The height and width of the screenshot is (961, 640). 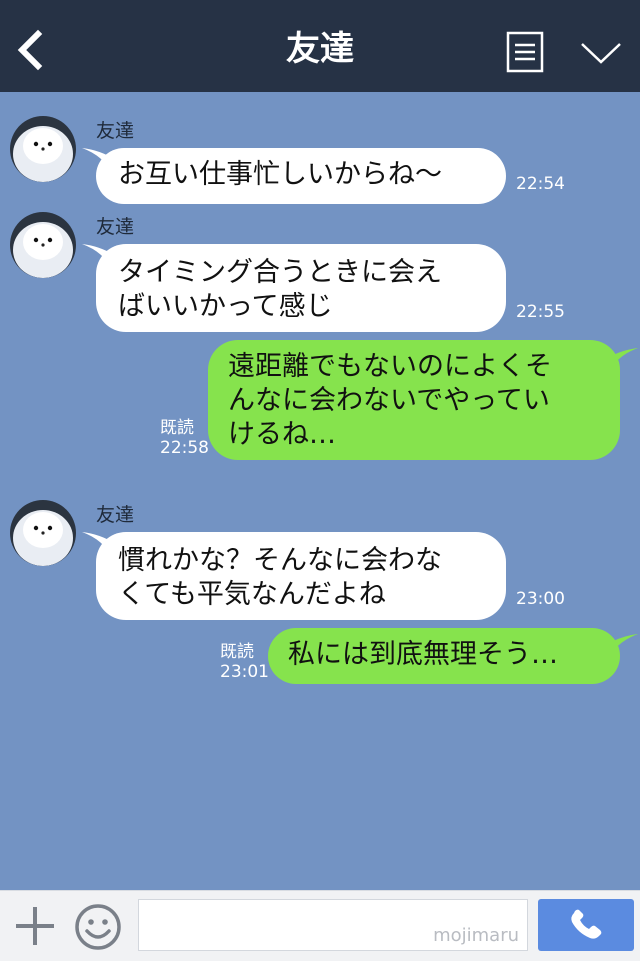 I want to click on input-bar: mojimaru, so click(x=320, y=925).